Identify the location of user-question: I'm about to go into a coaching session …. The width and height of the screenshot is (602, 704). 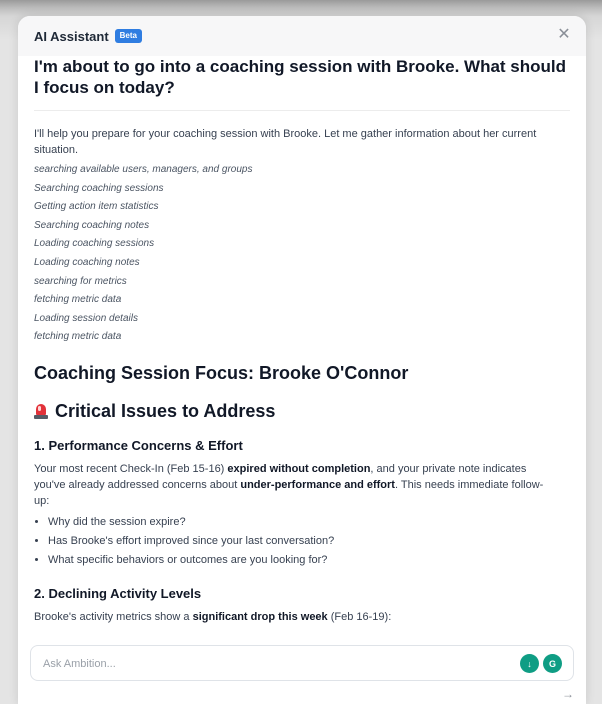
(302, 83).